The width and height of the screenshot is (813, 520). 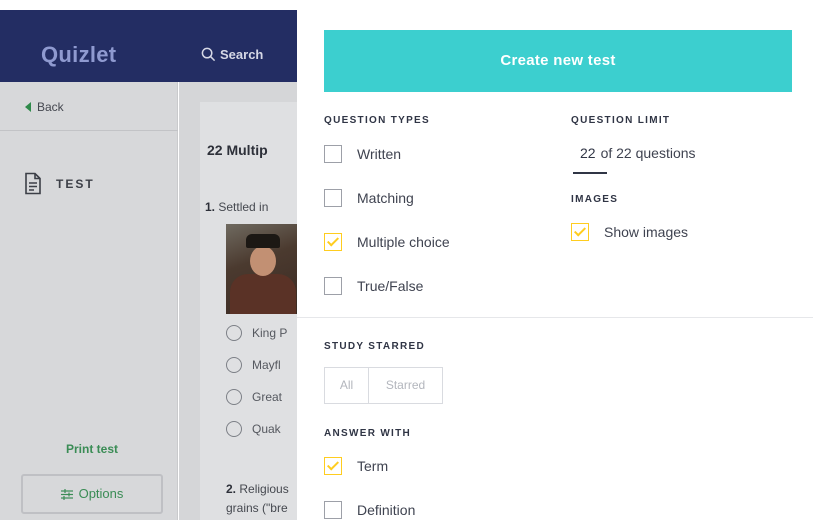 I want to click on search-label: Search, so click(x=242, y=54).